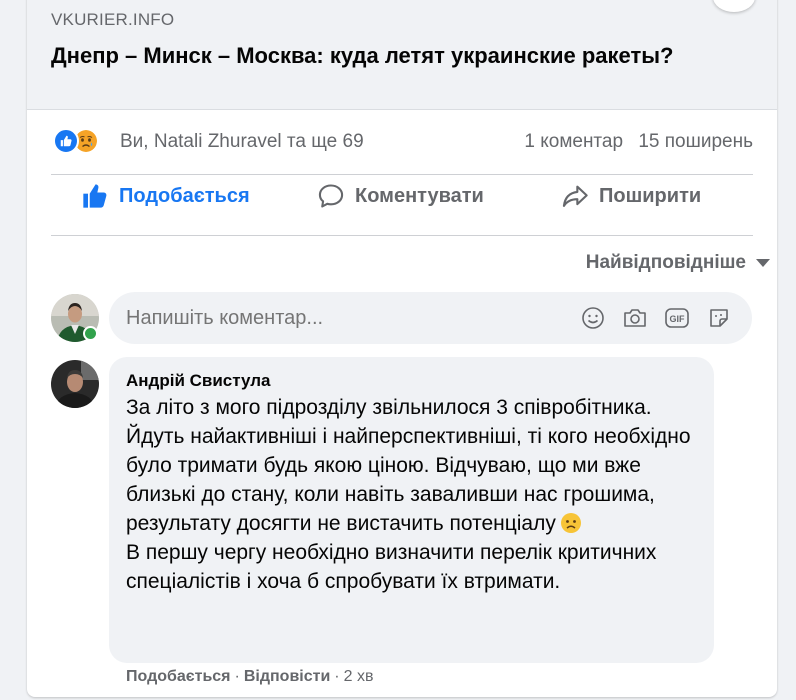 This screenshot has height=700, width=796. What do you see at coordinates (575, 196) in the screenshot?
I see `share-arrow-icon` at bounding box center [575, 196].